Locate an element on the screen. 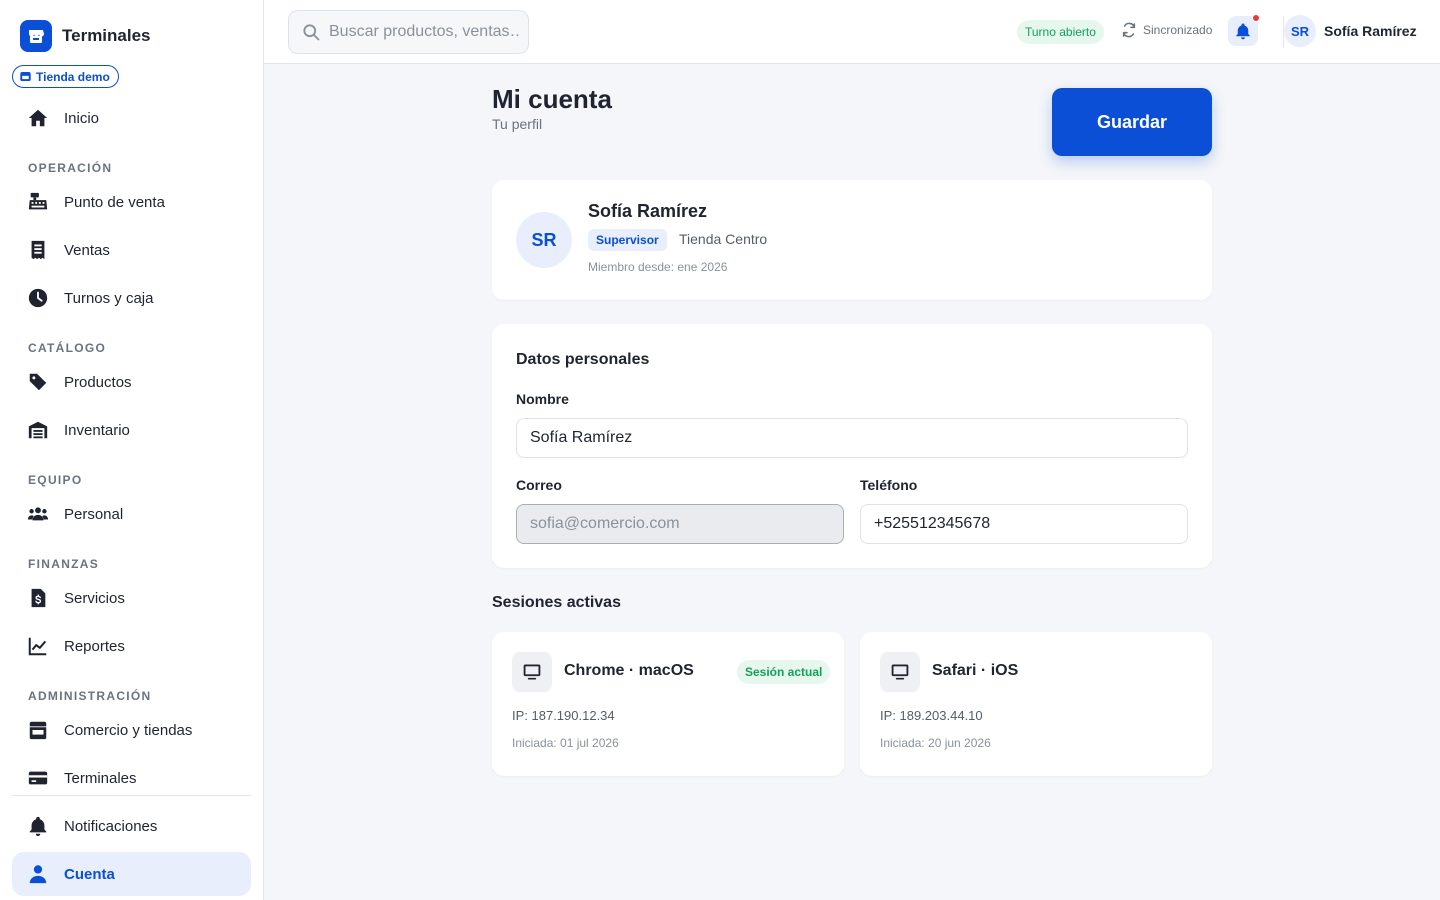 This screenshot has height=900, width=1440. profile-store: Tienda Centro is located at coordinates (723, 239).